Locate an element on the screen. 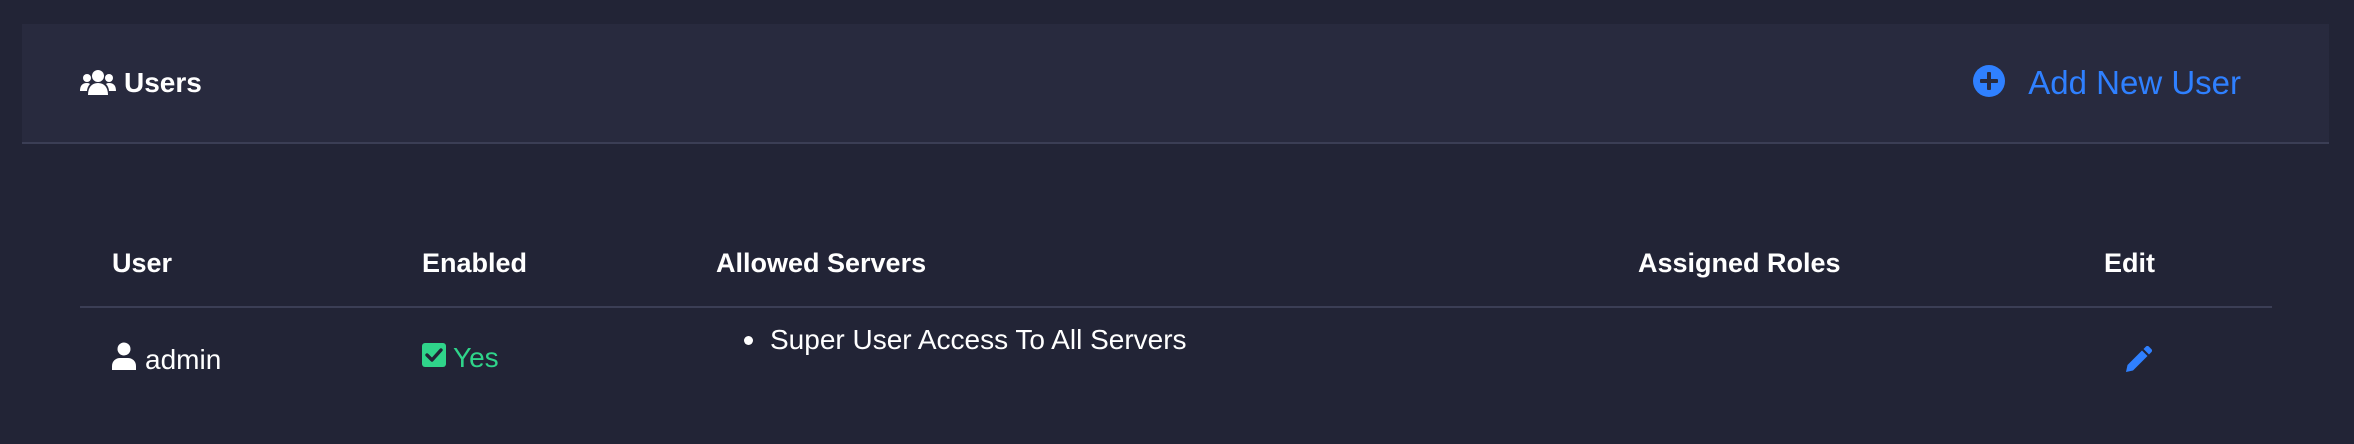 The height and width of the screenshot is (444, 2354). pencil-icon is located at coordinates (2138, 363).